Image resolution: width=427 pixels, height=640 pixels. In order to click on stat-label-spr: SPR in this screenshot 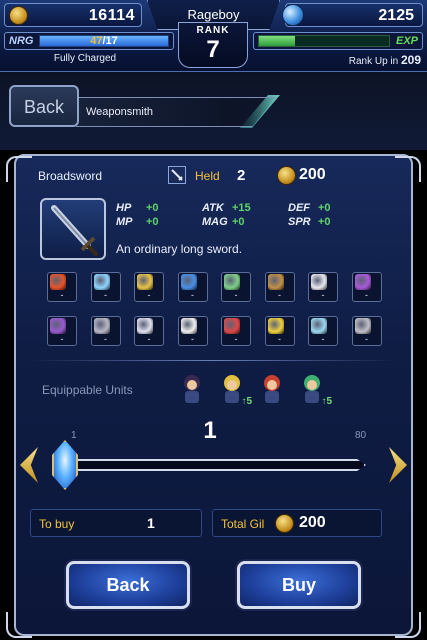, I will do `click(299, 222)`.